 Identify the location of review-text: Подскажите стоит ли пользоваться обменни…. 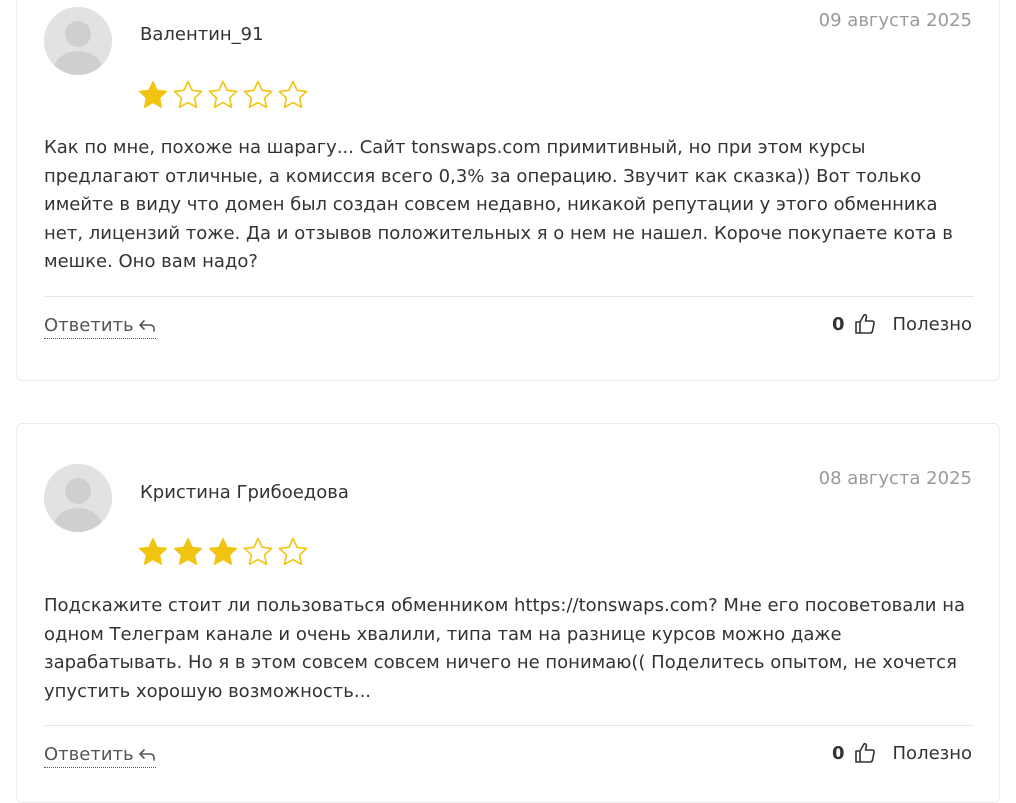
(505, 648).